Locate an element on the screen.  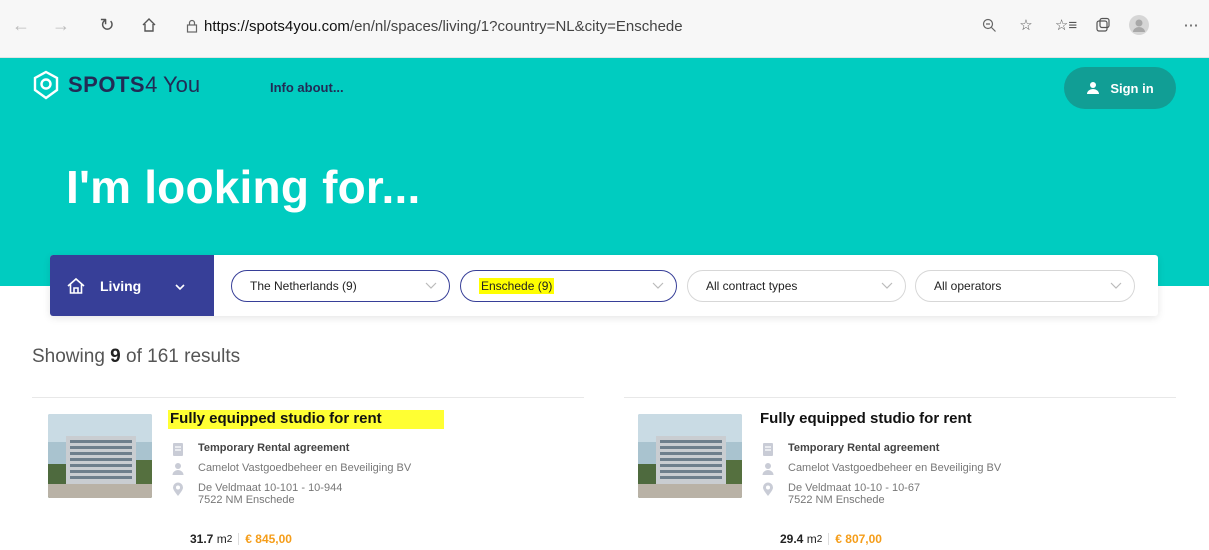
more-menu-icon: ⋯ is located at coordinates (1191, 25).